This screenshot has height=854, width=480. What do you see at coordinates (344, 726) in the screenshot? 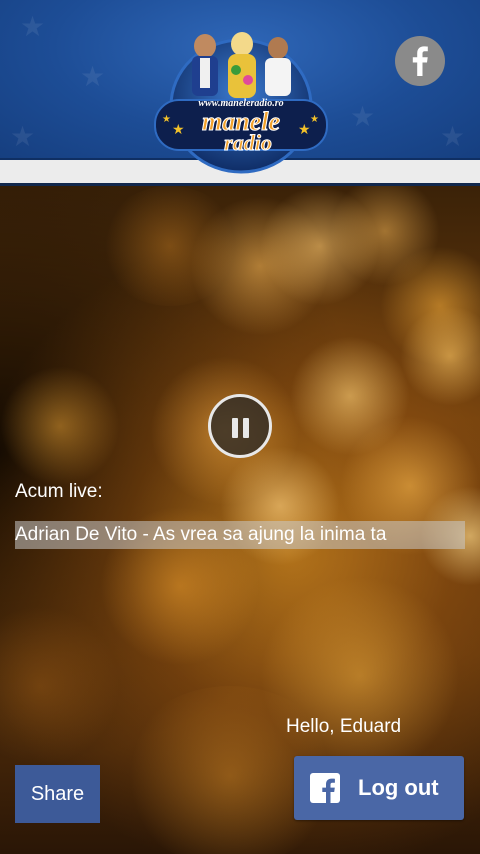
I see `user-greeting: Hello, Eduard` at bounding box center [344, 726].